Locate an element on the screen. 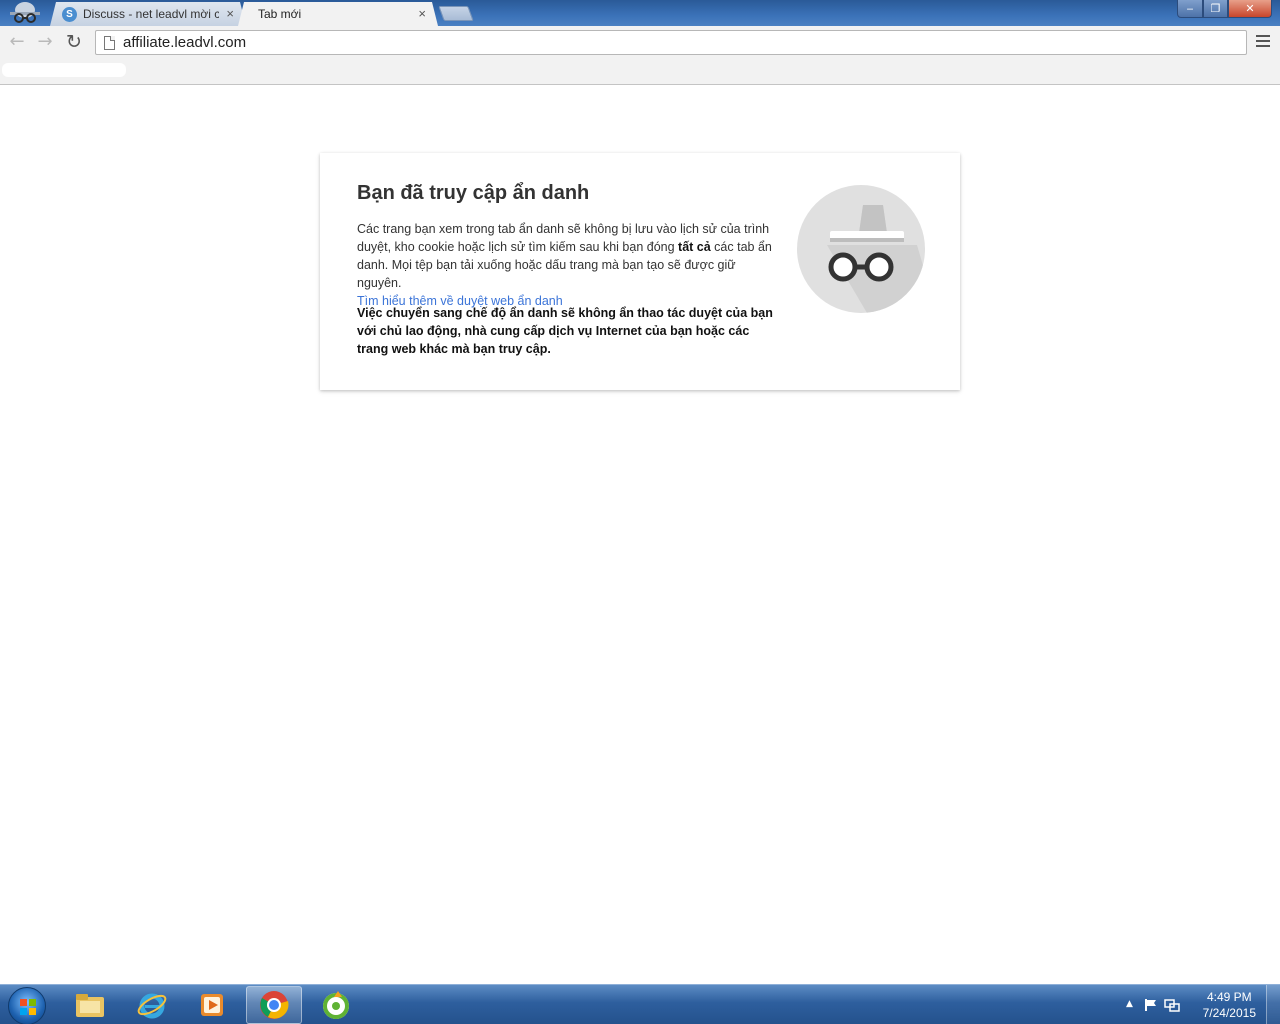 This screenshot has width=1280, height=1024. description-bold: tất cả is located at coordinates (694, 247).